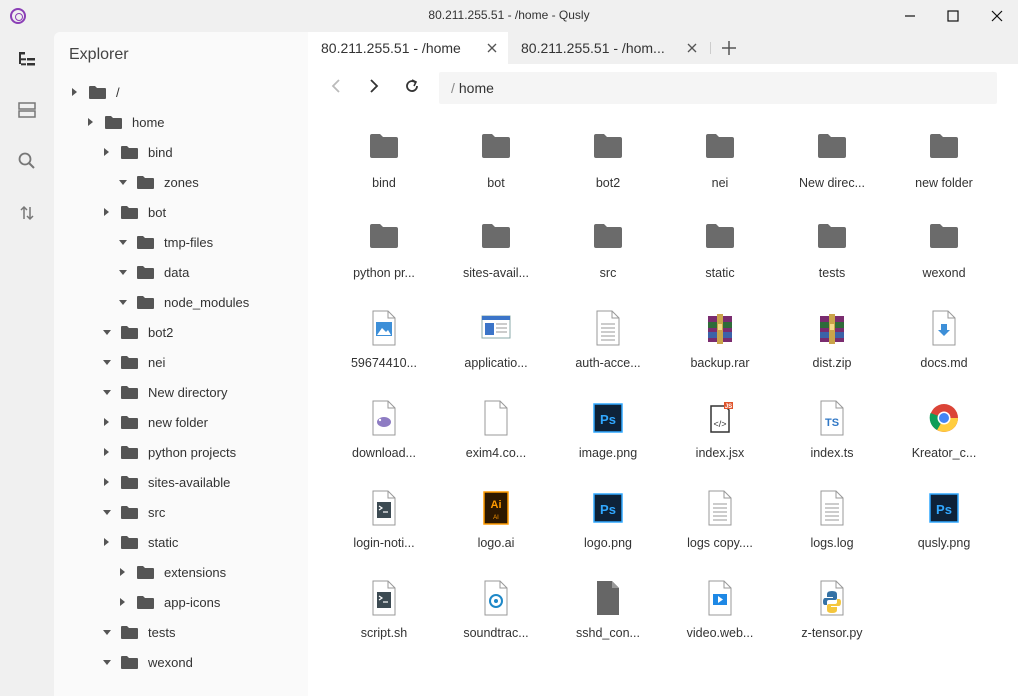 This screenshot has height=696, width=1018. I want to click on tree-item: src, so click(133, 512).